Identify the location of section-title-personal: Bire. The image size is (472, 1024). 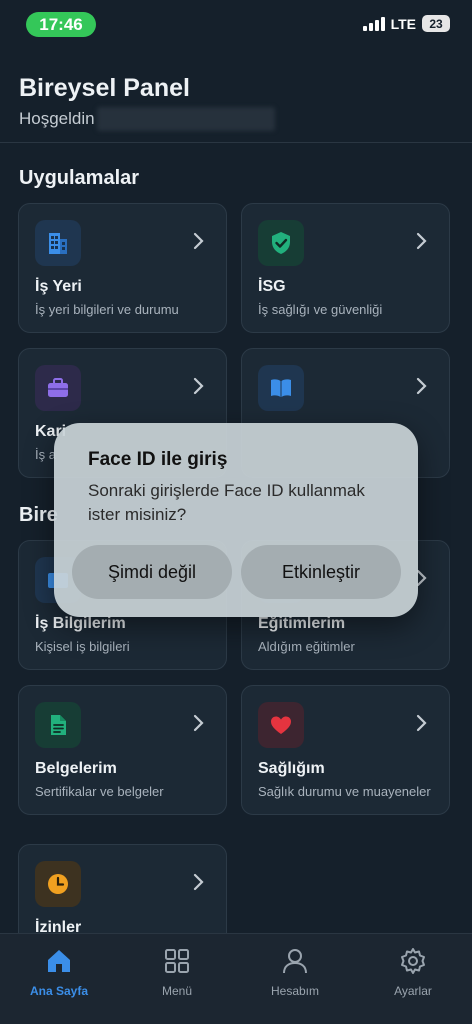
(38, 515).